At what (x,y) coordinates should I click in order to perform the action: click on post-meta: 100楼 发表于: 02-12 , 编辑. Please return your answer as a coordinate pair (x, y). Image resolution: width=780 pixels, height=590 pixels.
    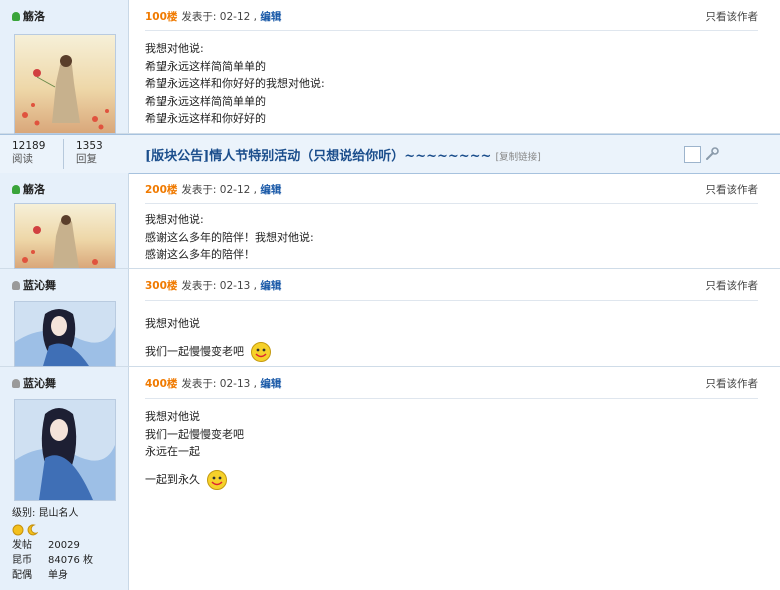
    Looking at the image, I should click on (213, 16).